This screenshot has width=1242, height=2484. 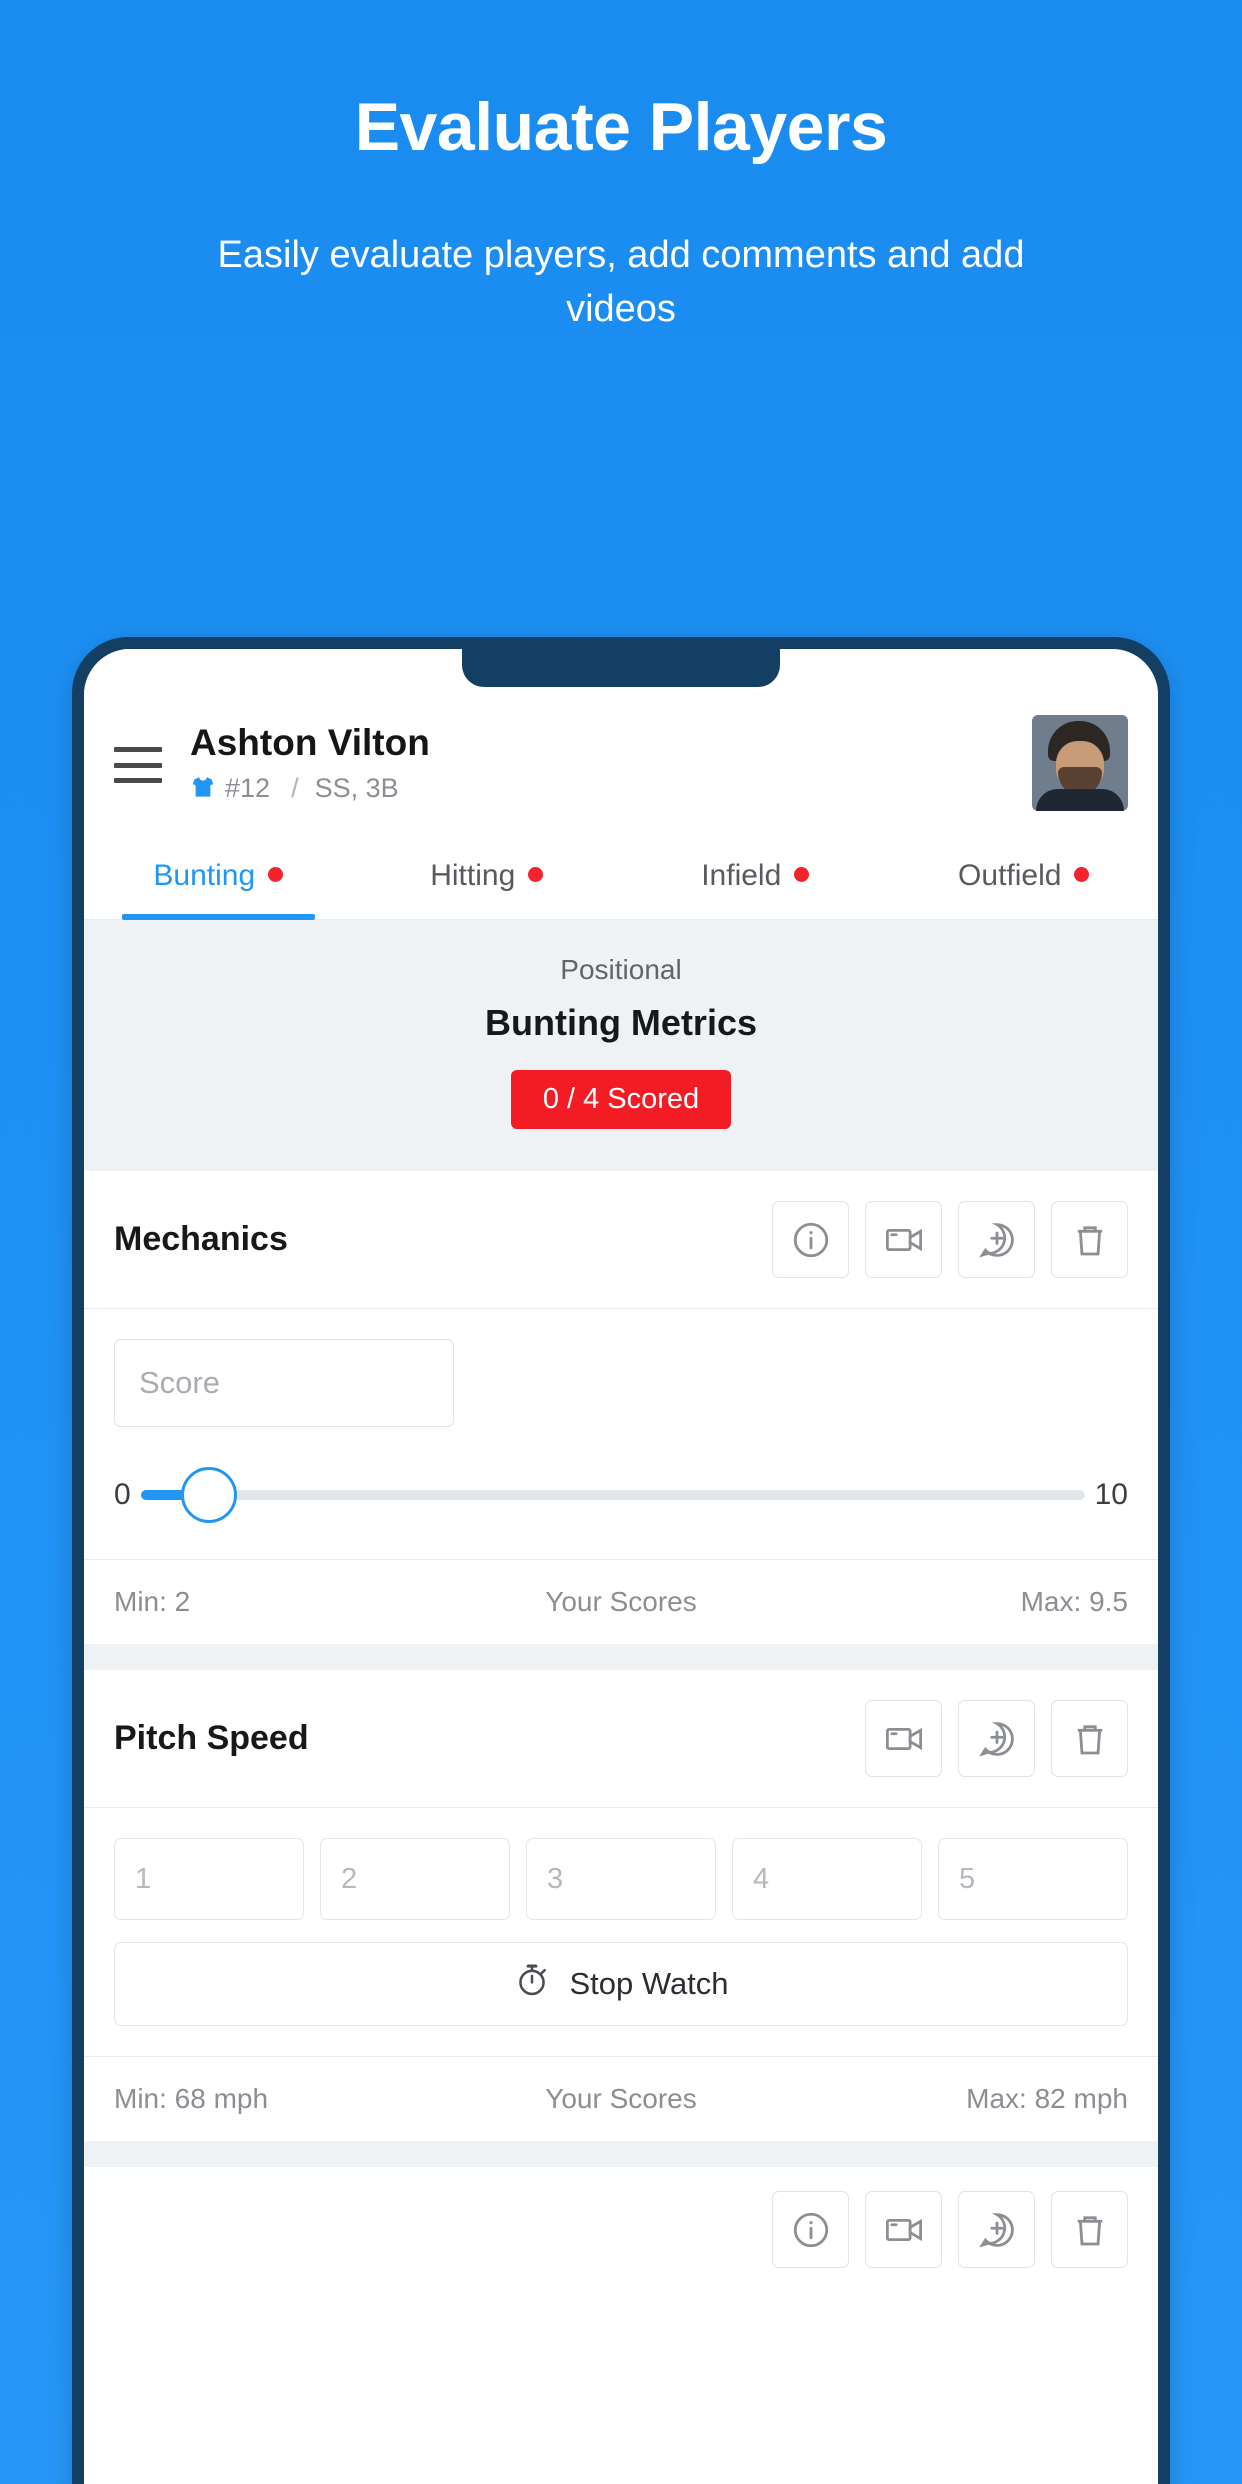 What do you see at coordinates (620, 1022) in the screenshot?
I see `banner-title: Bunting Metrics` at bounding box center [620, 1022].